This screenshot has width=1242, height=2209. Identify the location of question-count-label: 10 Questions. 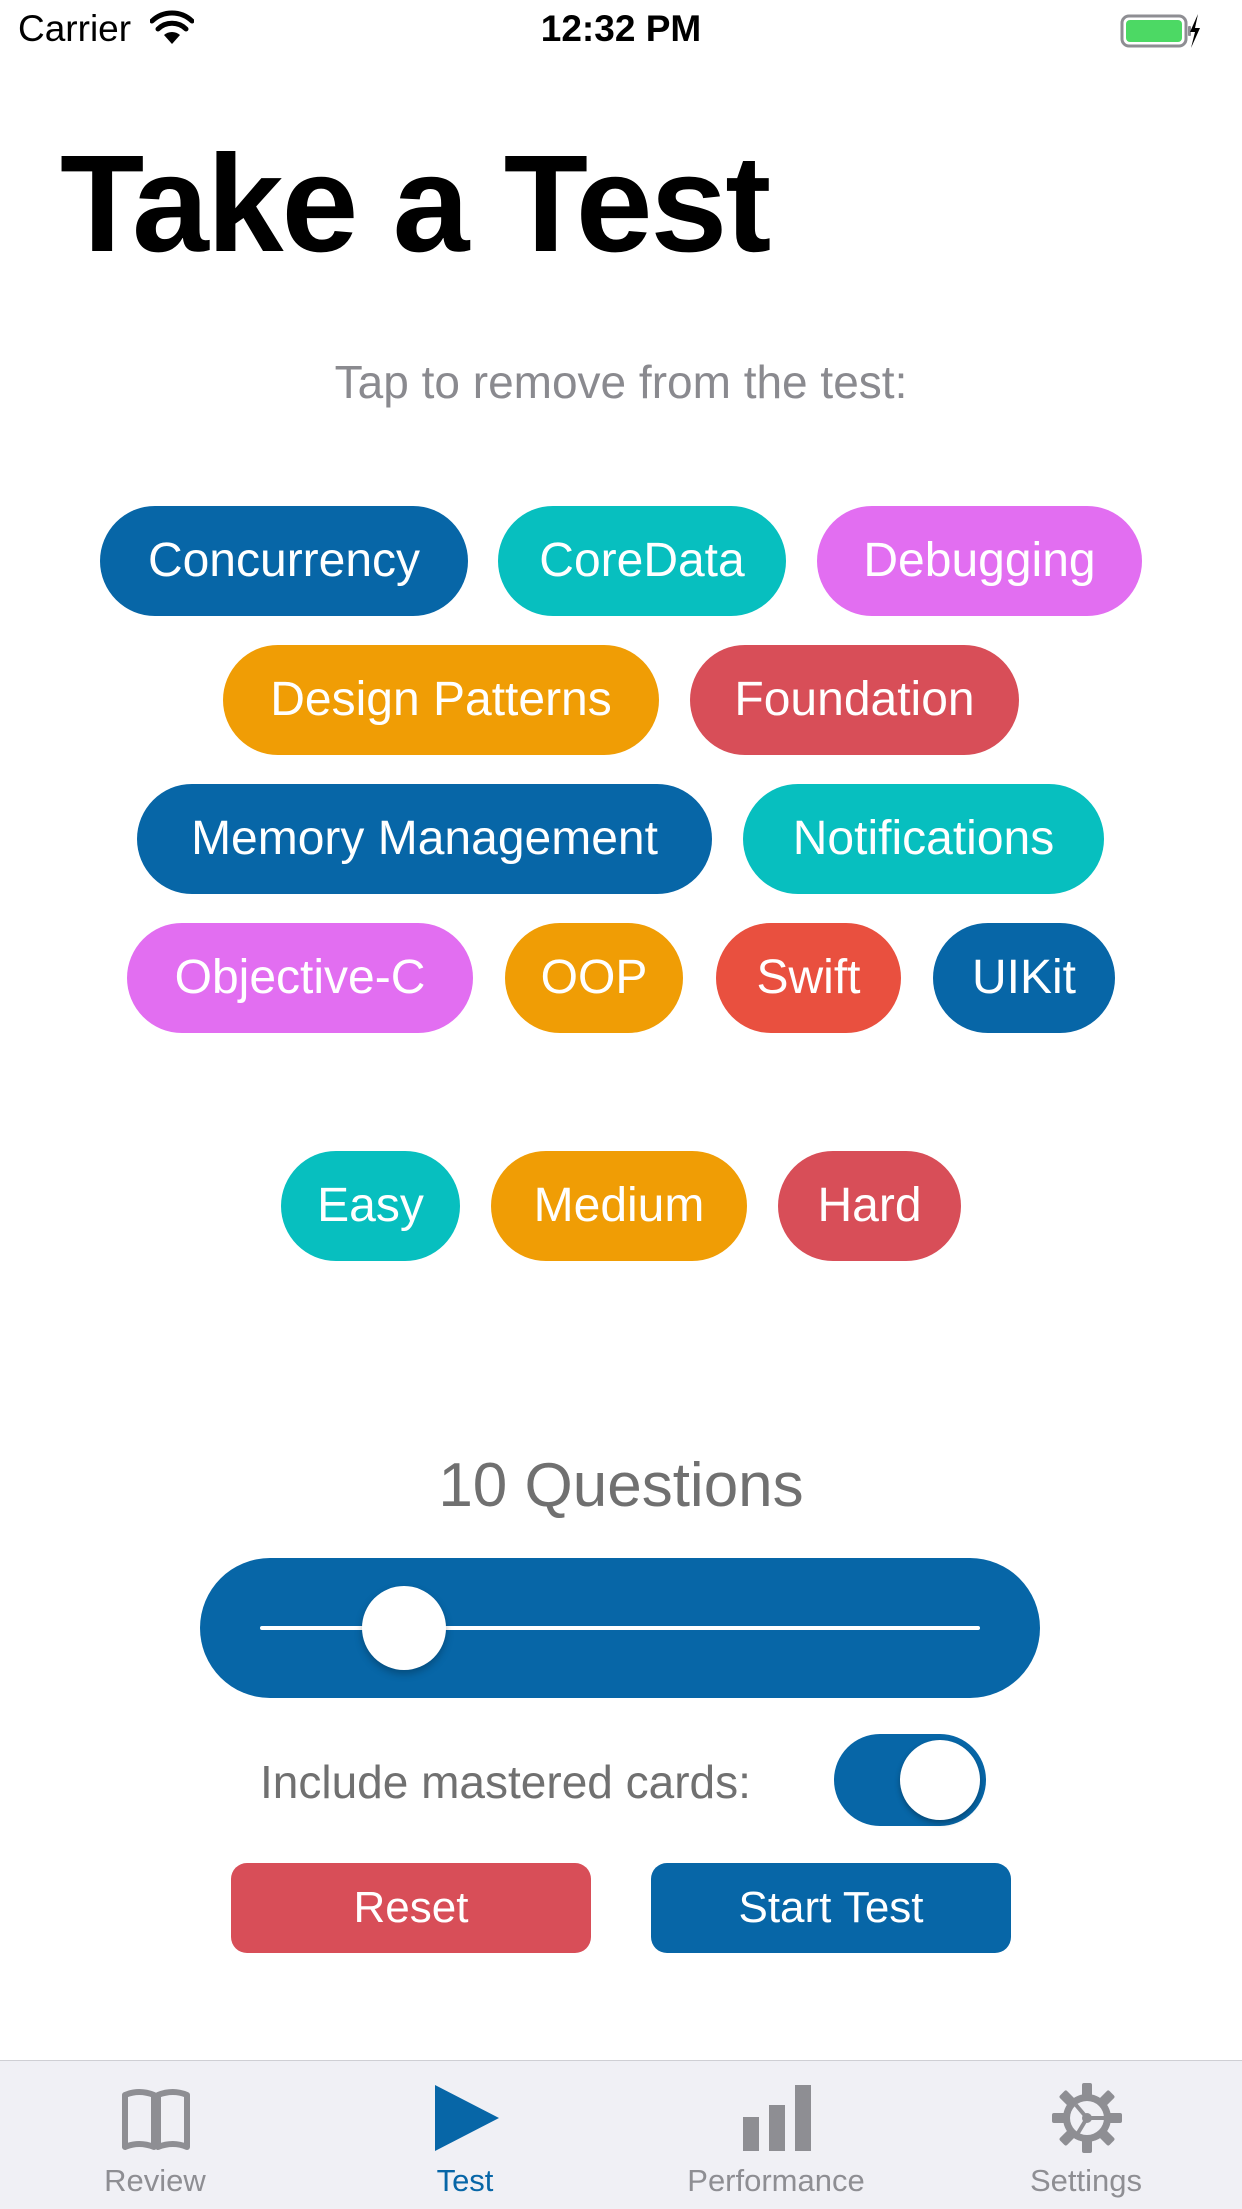
(621, 1485).